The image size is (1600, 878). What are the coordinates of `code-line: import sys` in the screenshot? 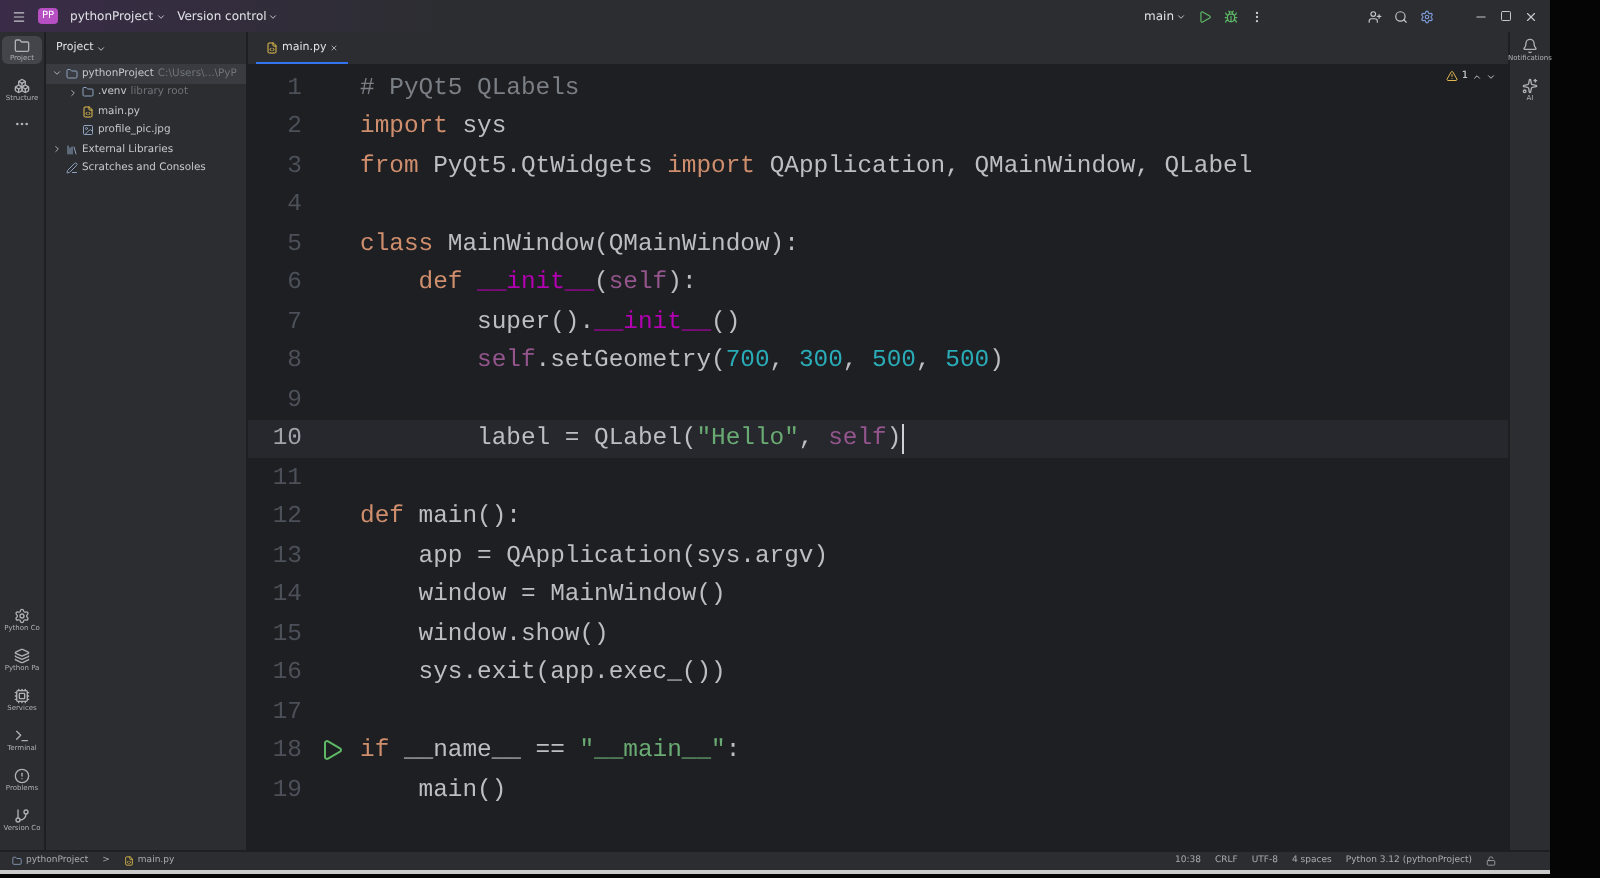 It's located at (433, 126).